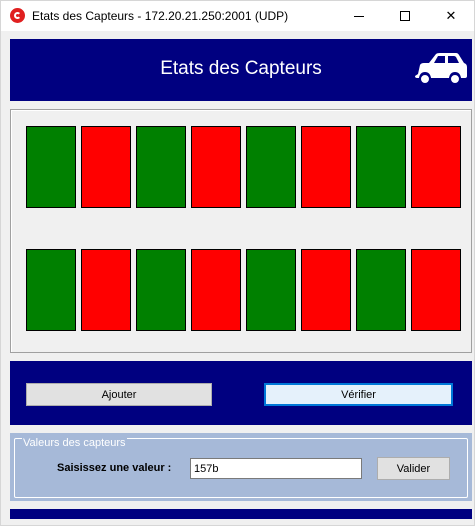  What do you see at coordinates (276, 468) in the screenshot?
I see `value-input` at bounding box center [276, 468].